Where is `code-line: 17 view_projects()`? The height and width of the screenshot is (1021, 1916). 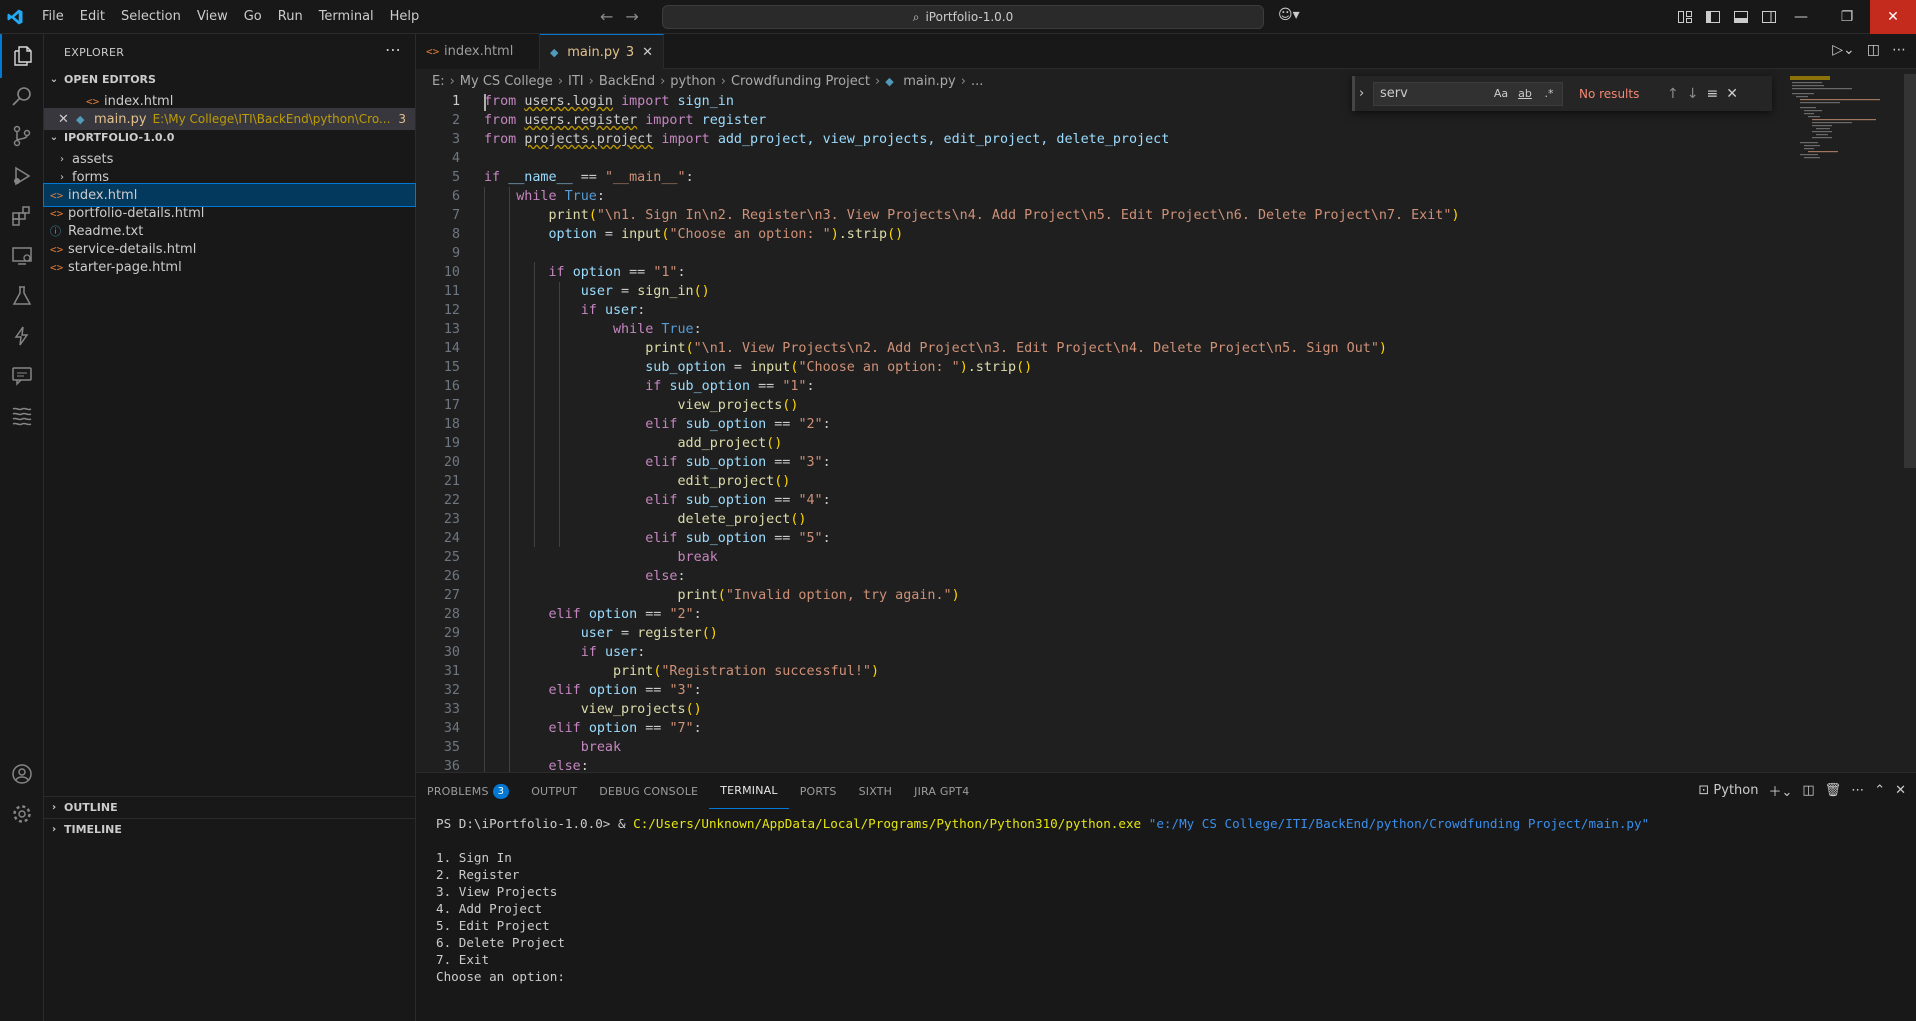
code-line: 17 view_projects() is located at coordinates (621, 405).